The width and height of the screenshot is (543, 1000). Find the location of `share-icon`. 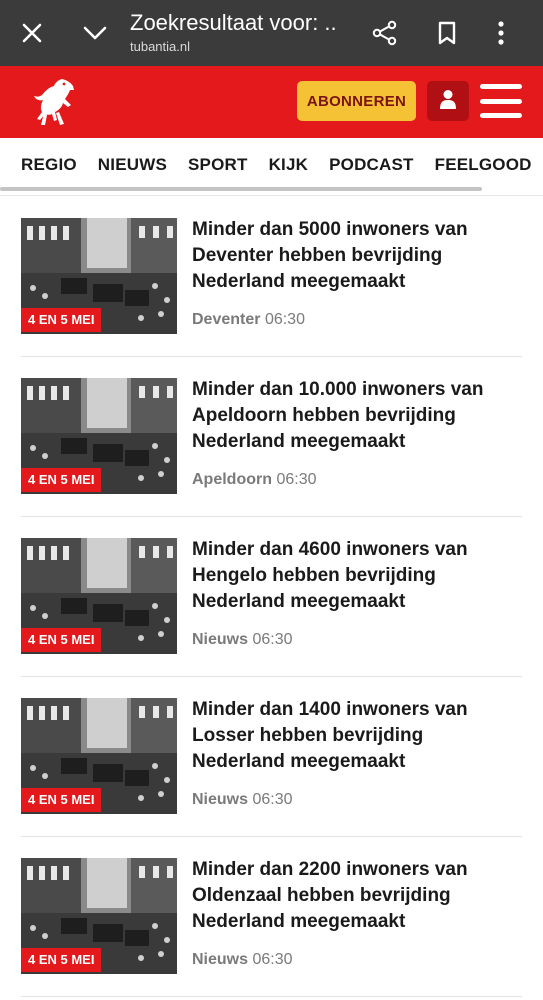

share-icon is located at coordinates (385, 33).